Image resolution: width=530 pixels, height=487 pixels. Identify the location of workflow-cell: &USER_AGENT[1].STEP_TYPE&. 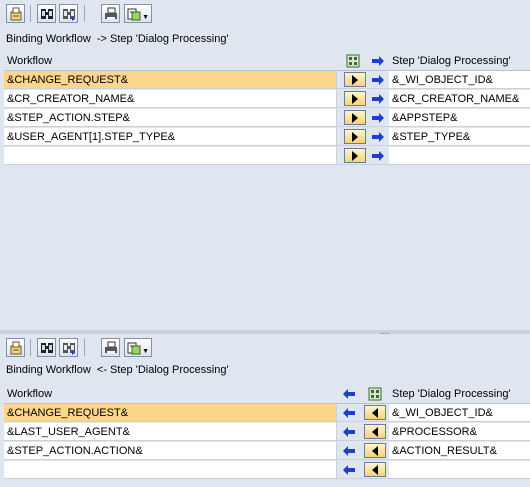
(170, 137).